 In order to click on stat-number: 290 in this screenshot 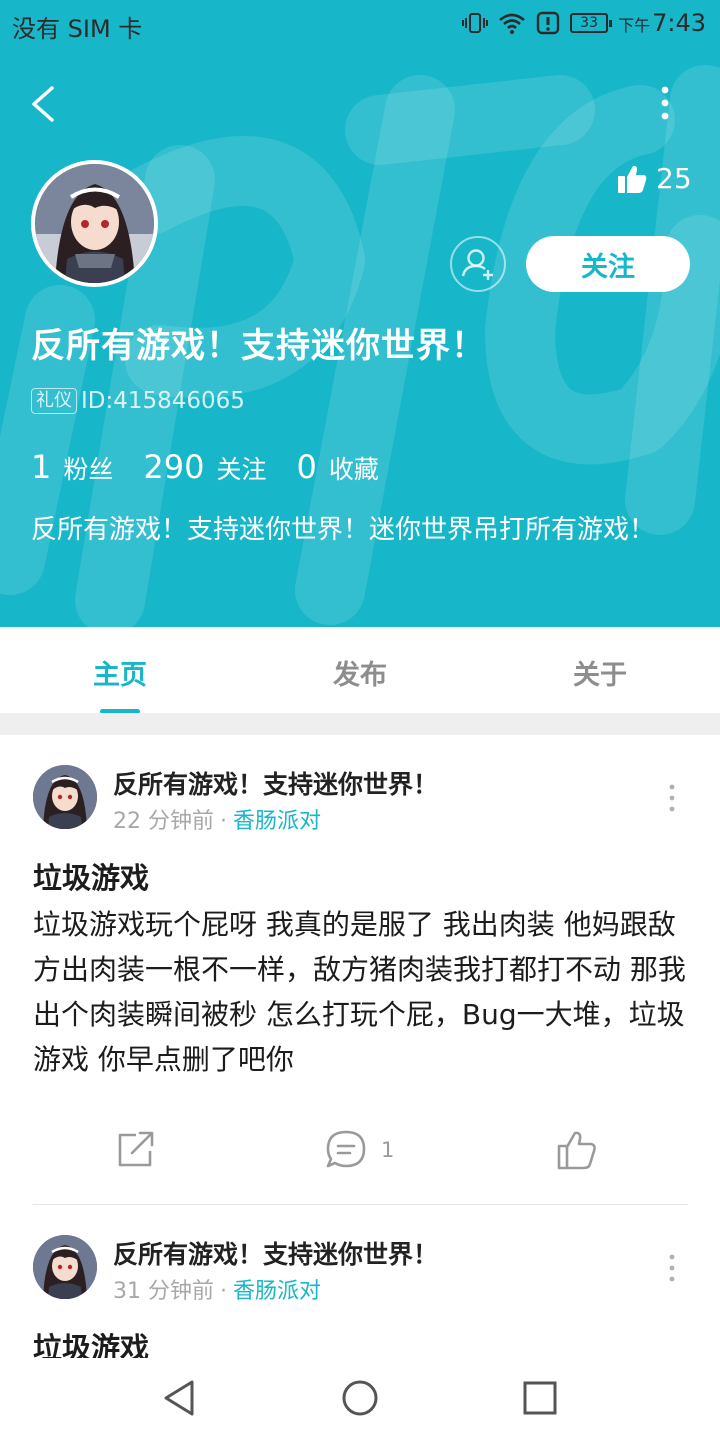, I will do `click(174, 467)`.